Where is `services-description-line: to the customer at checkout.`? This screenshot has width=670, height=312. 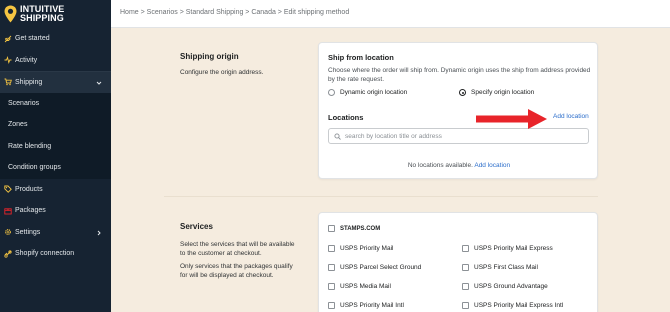 services-description-line: to the customer at checkout. is located at coordinates (221, 253).